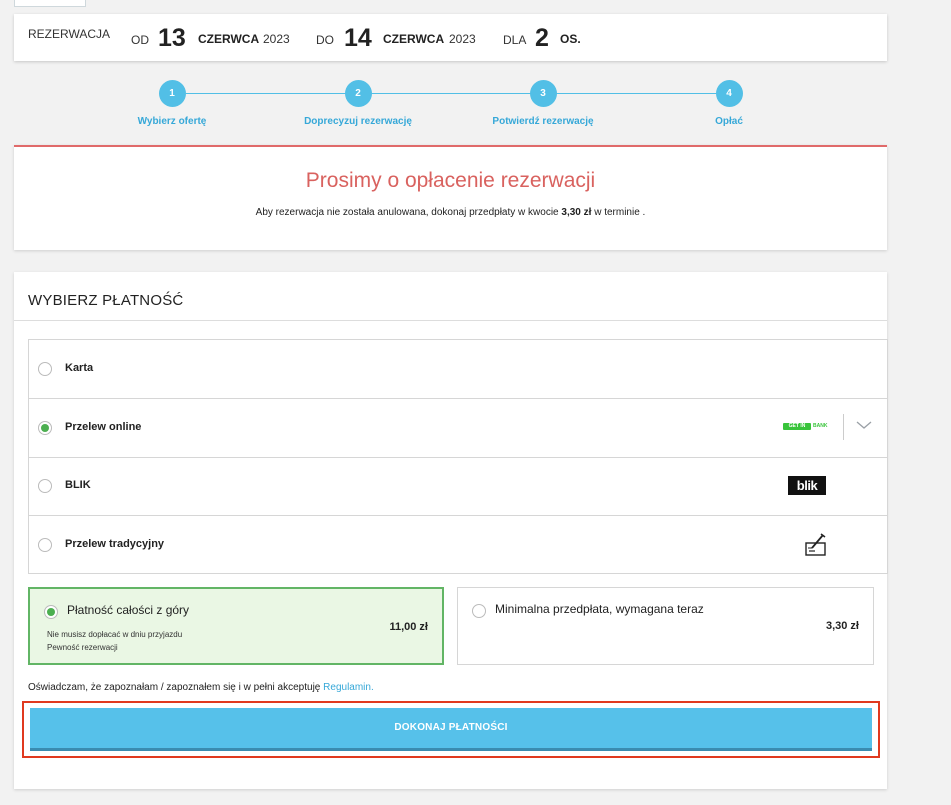 This screenshot has width=951, height=805. I want to click on radio-online-transfer, so click(45, 428).